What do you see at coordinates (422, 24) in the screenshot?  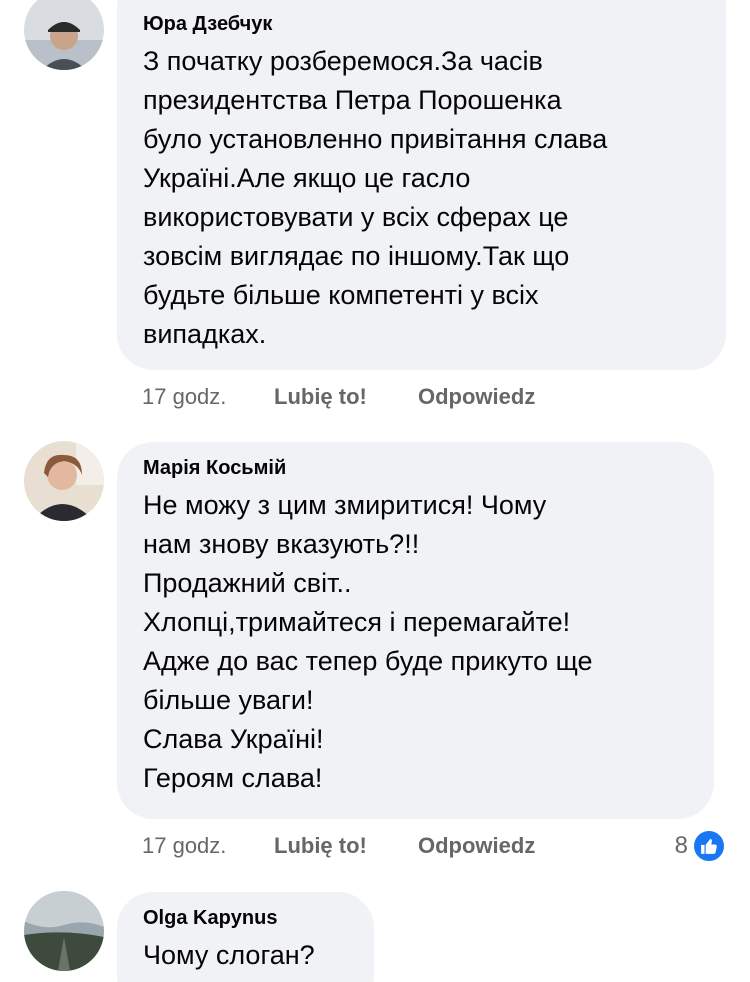 I see `comment-author: Юра Дзебчук` at bounding box center [422, 24].